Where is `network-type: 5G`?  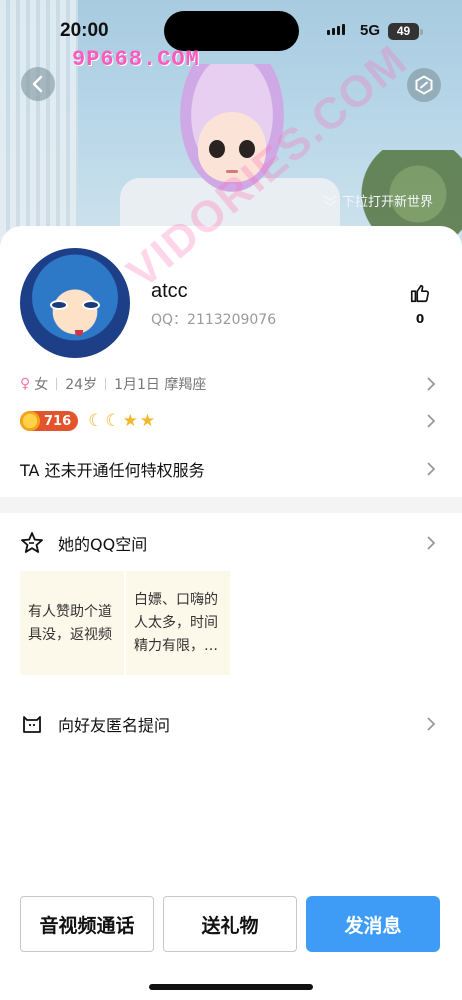 network-type: 5G is located at coordinates (370, 30).